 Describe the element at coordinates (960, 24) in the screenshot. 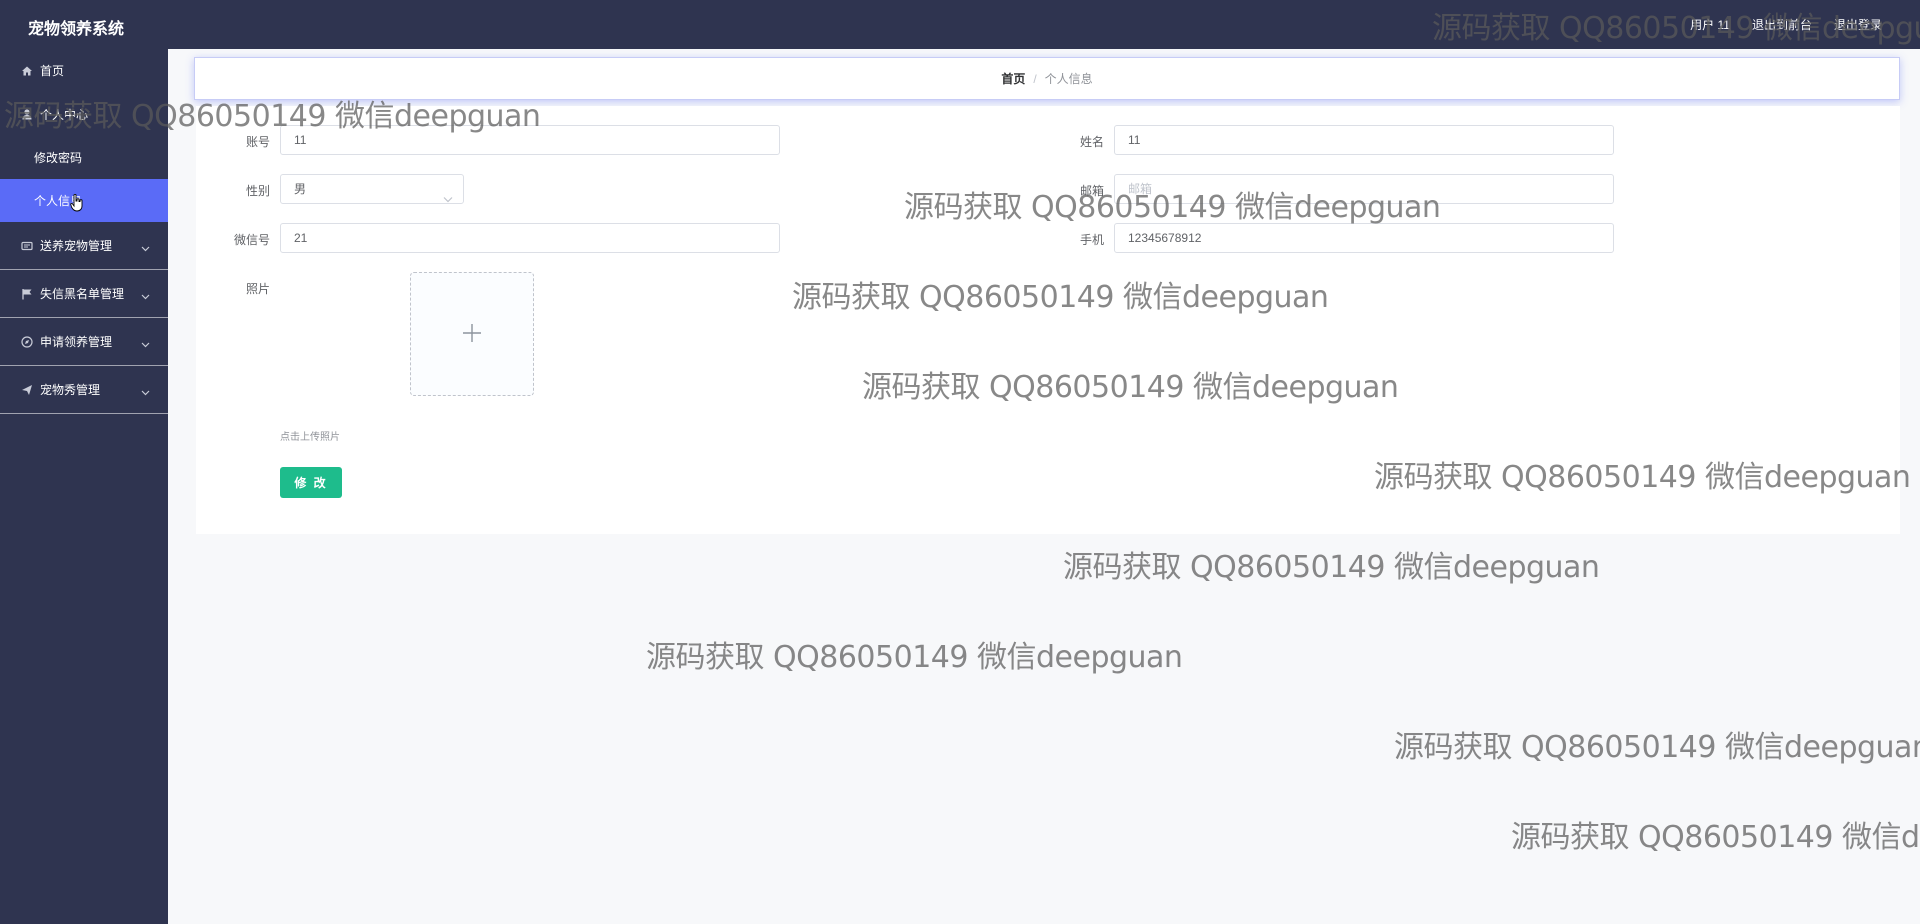

I see `top-header: 宠物领养系统 用户 11 退出到前台 退出登录` at that location.